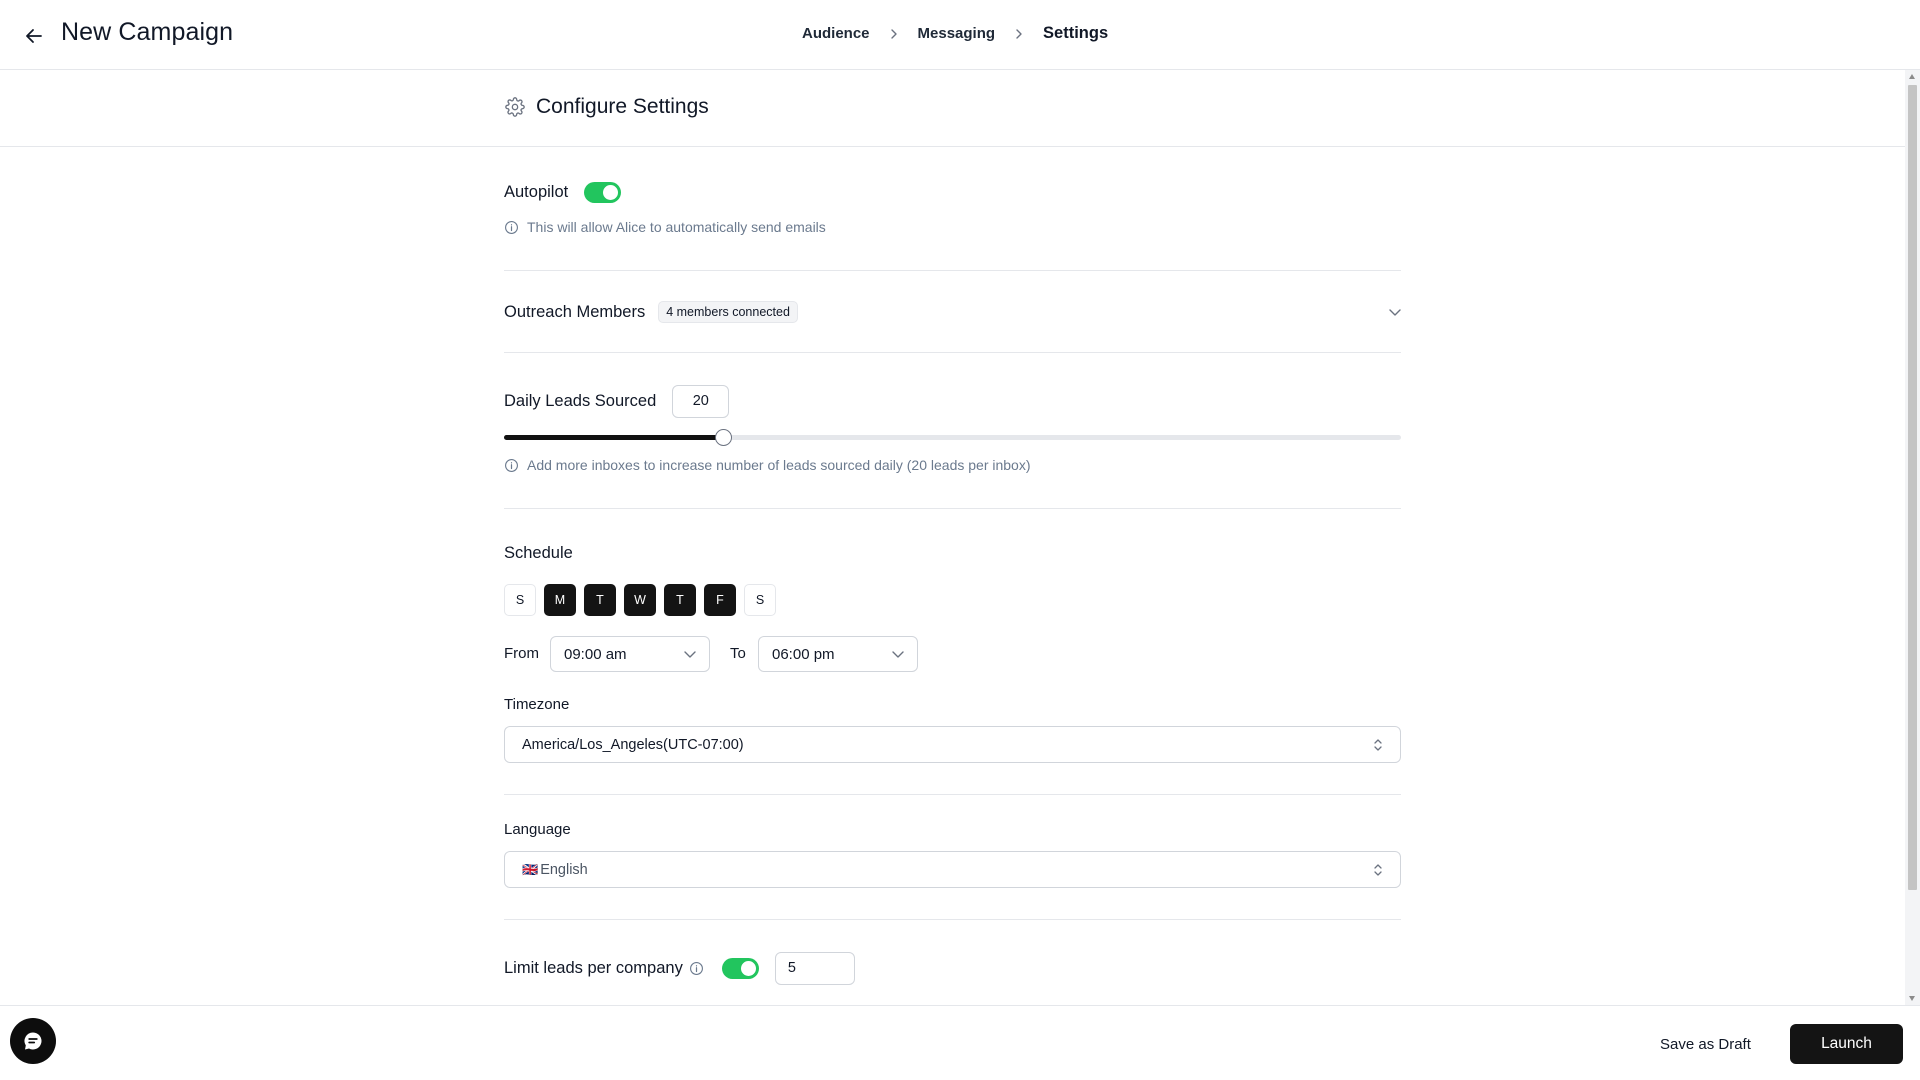 This screenshot has height=1080, width=1920. What do you see at coordinates (633, 744) in the screenshot?
I see `timezone-value: America/Los_Angeles(UTC-07:00)` at bounding box center [633, 744].